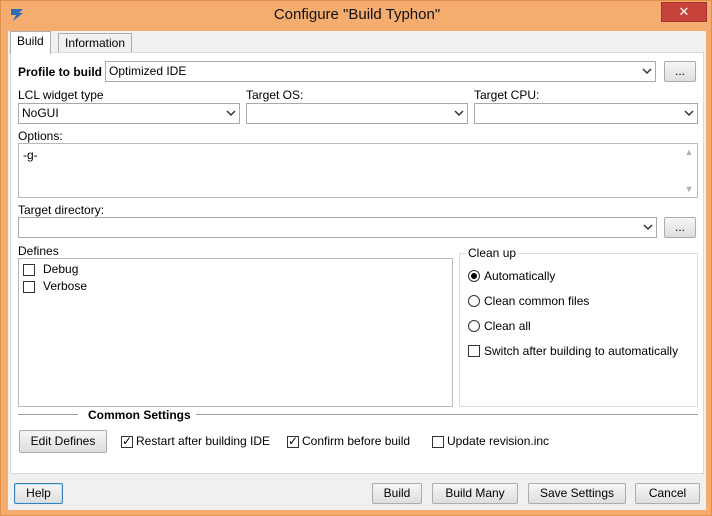 Image resolution: width=712 pixels, height=516 pixels. What do you see at coordinates (475, 493) in the screenshot?
I see `build-many-button: Build Many` at bounding box center [475, 493].